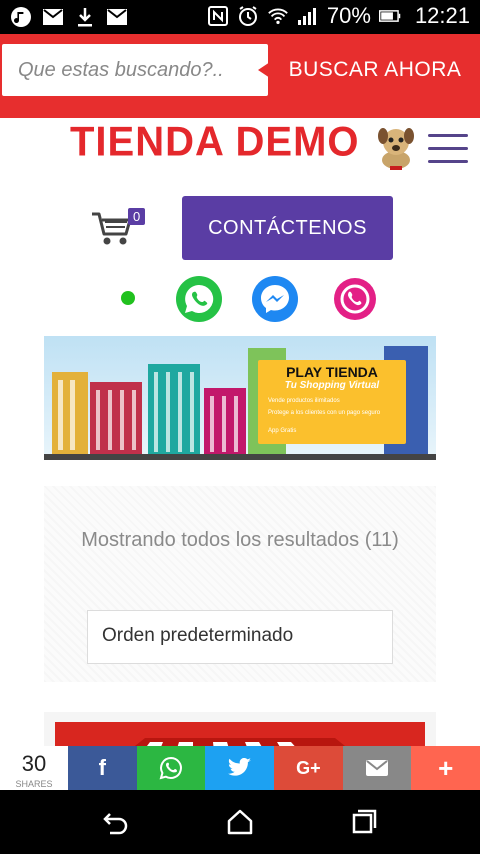 The width and height of the screenshot is (480, 854). I want to click on contact-button: CONTÁCTENOS, so click(287, 228).